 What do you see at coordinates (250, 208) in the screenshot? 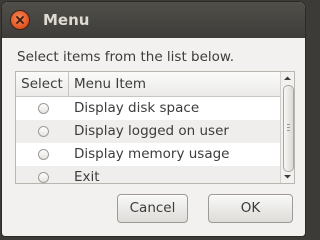
I see `ok-button: OK` at bounding box center [250, 208].